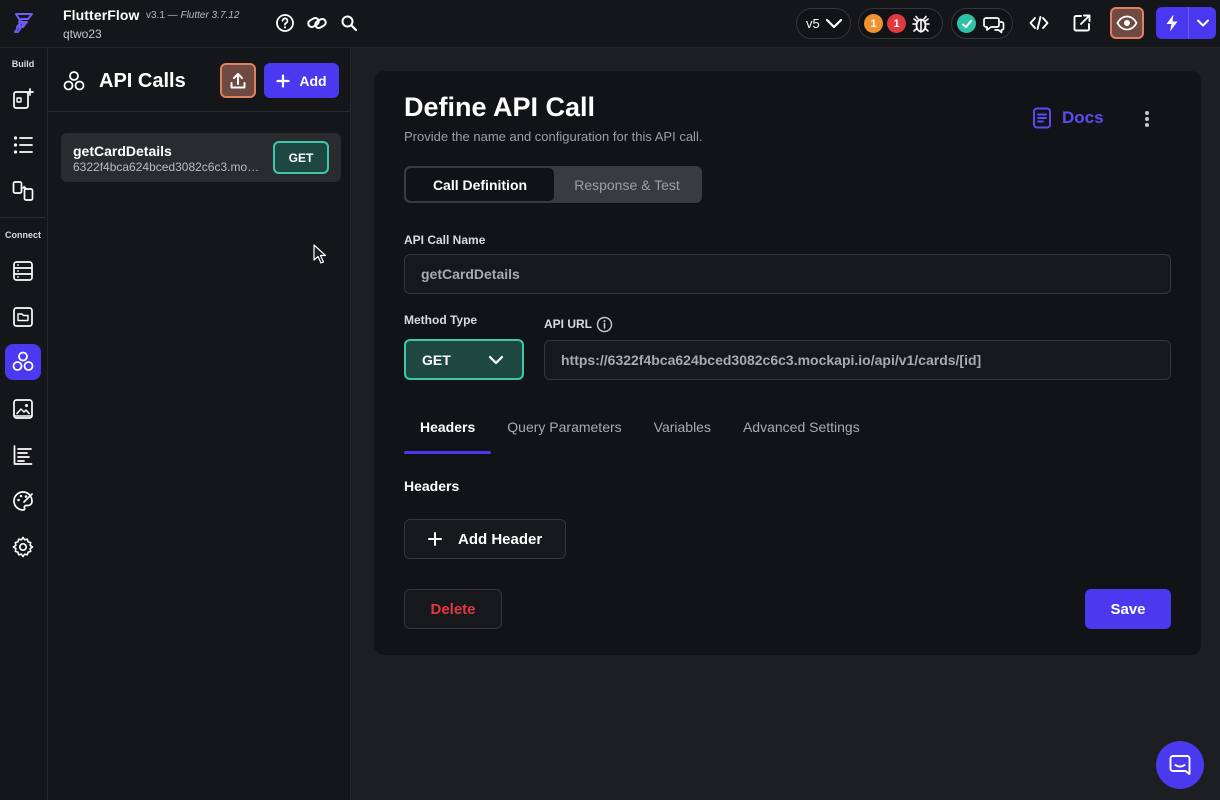 This screenshot has width=1220, height=800. What do you see at coordinates (564, 430) in the screenshot?
I see `tab-query-parameters: Query Parameters` at bounding box center [564, 430].